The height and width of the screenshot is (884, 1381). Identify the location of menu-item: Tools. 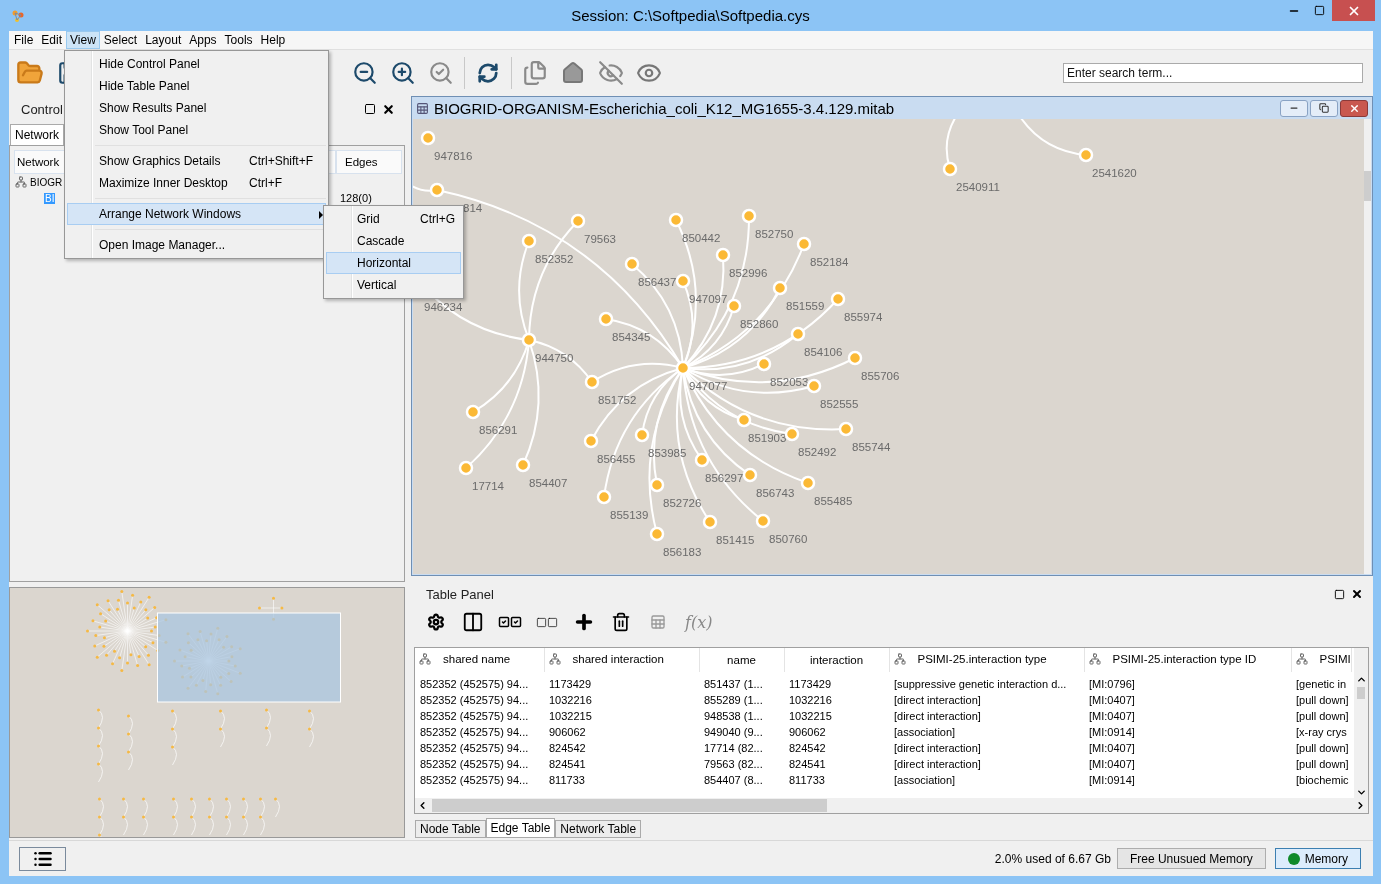
(238, 40).